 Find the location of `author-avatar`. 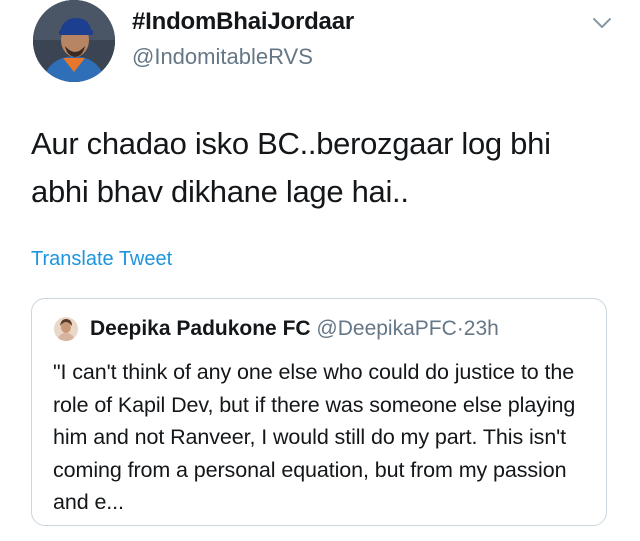

author-avatar is located at coordinates (74, 41).